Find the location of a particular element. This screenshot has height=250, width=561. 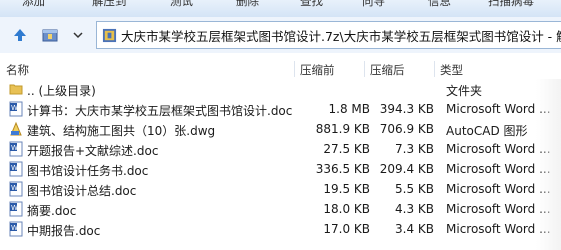

column-original-header: 压缩后 is located at coordinates (387, 70).